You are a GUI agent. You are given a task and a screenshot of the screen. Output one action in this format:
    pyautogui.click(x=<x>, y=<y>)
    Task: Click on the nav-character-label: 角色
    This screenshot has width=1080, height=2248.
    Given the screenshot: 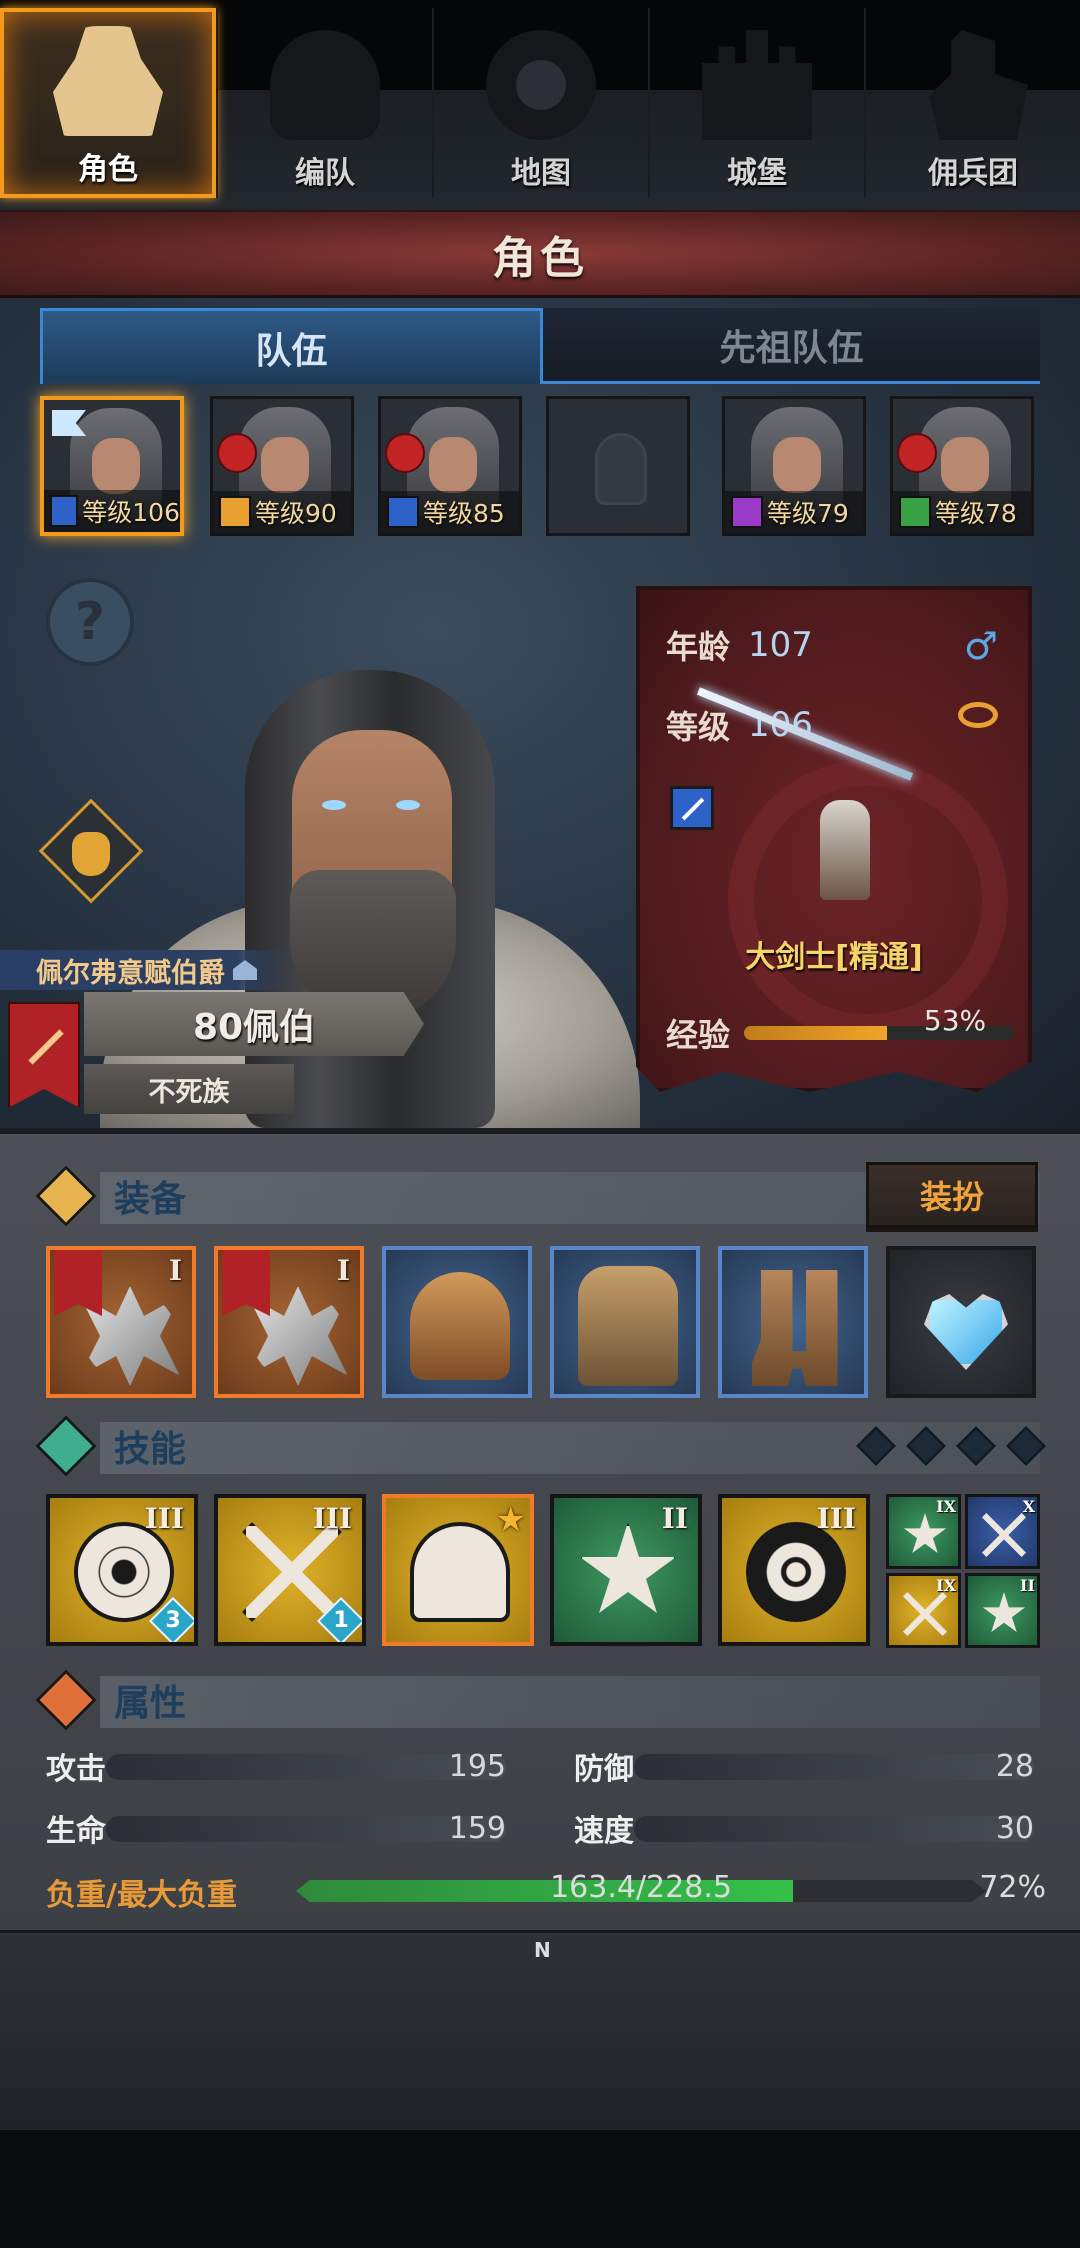 What is the action you would take?
    pyautogui.click(x=108, y=169)
    